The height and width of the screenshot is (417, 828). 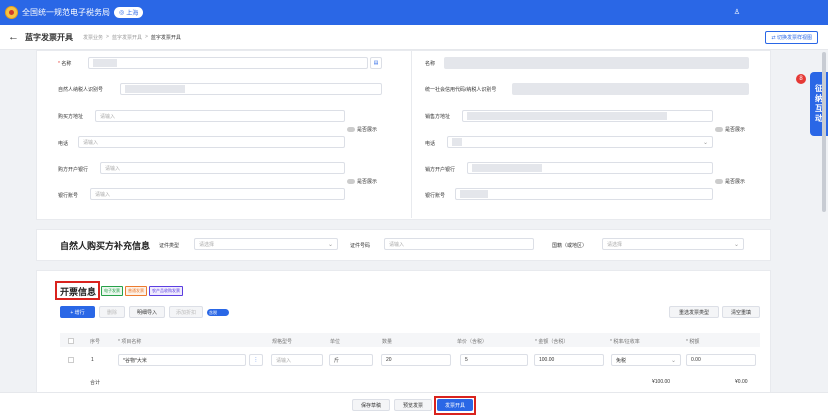 What do you see at coordinates (297, 360) in the screenshot?
I see `spec-input: 请输入` at bounding box center [297, 360].